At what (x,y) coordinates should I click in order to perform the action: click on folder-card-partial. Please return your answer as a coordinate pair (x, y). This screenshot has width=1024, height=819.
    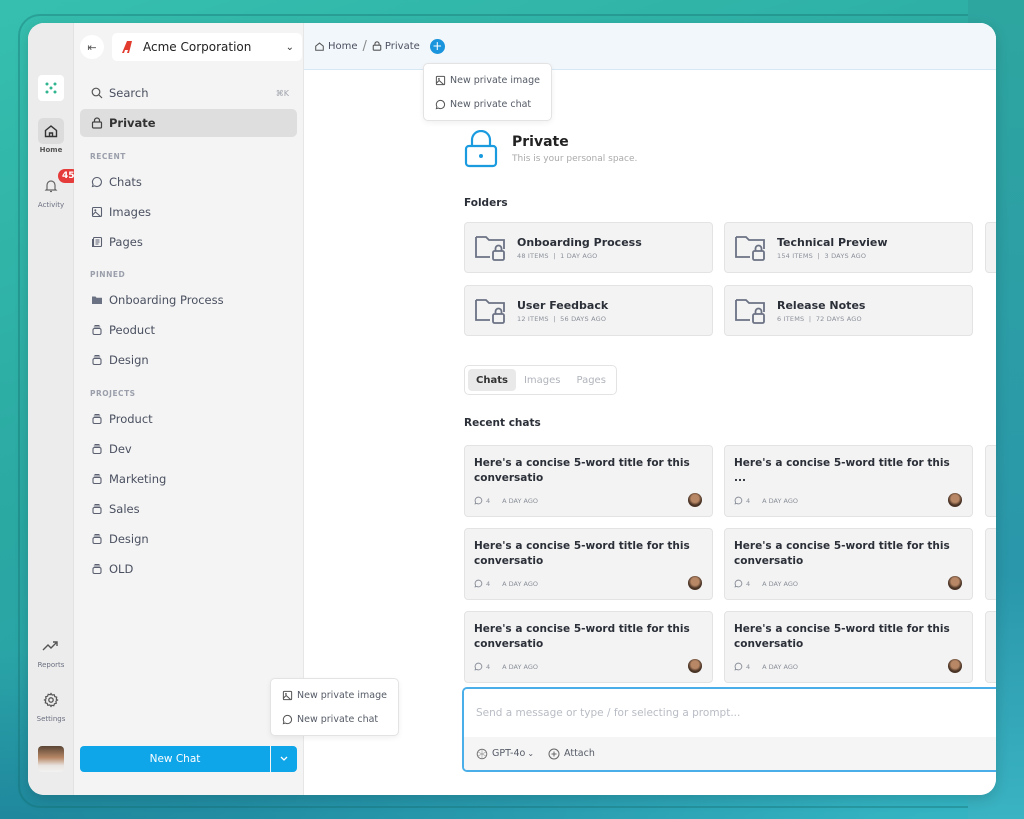
    Looking at the image, I should click on (990, 247).